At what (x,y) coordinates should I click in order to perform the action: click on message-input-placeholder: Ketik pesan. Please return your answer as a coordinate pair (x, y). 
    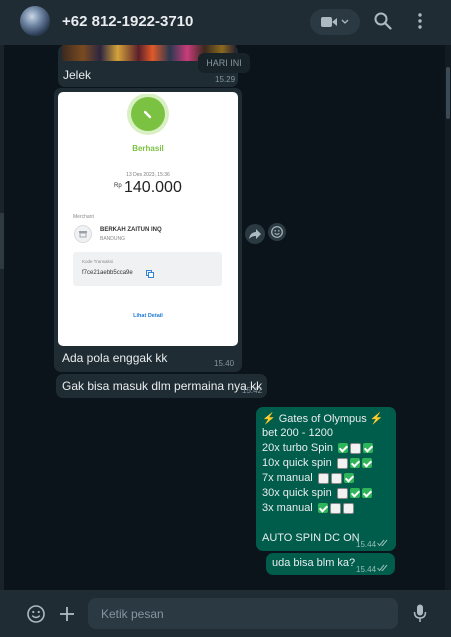
    Looking at the image, I should click on (132, 614).